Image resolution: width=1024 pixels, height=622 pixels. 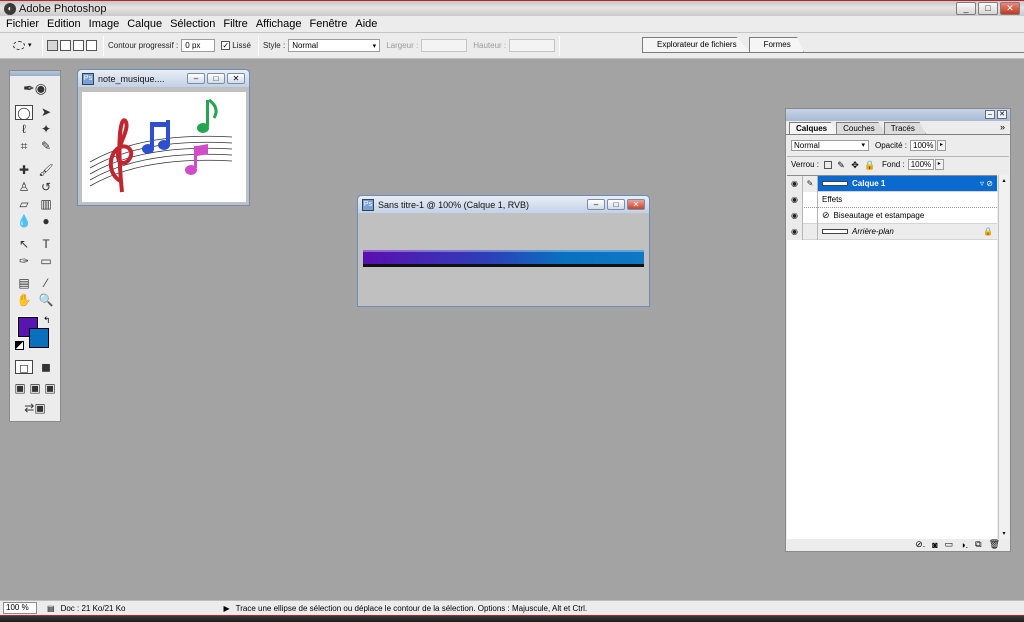 I want to click on layers-scrollbar: ▴ ▾, so click(x=1003, y=357).